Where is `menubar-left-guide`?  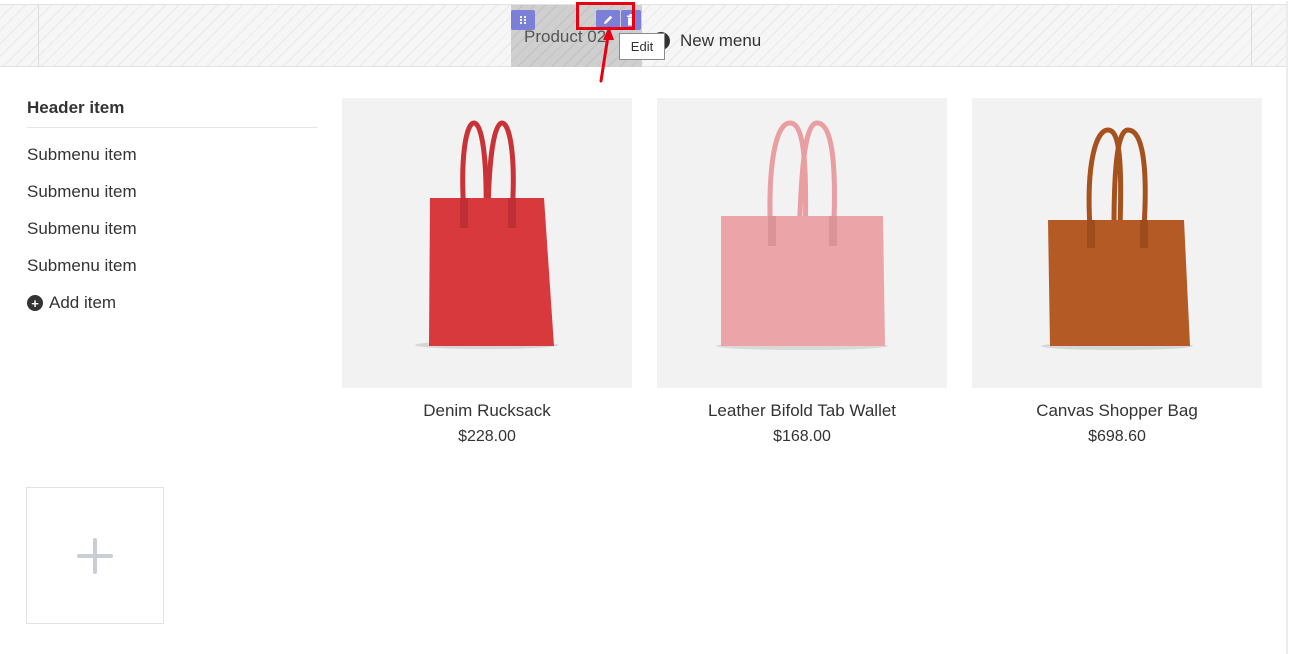 menubar-left-guide is located at coordinates (38, 35).